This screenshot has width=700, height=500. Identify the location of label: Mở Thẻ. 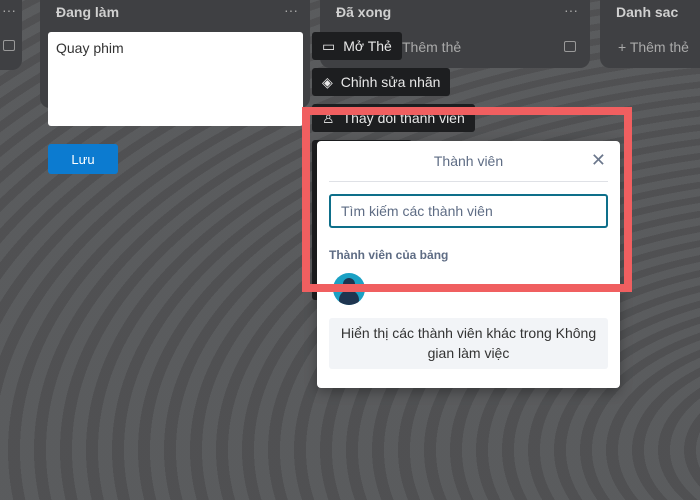
(367, 46).